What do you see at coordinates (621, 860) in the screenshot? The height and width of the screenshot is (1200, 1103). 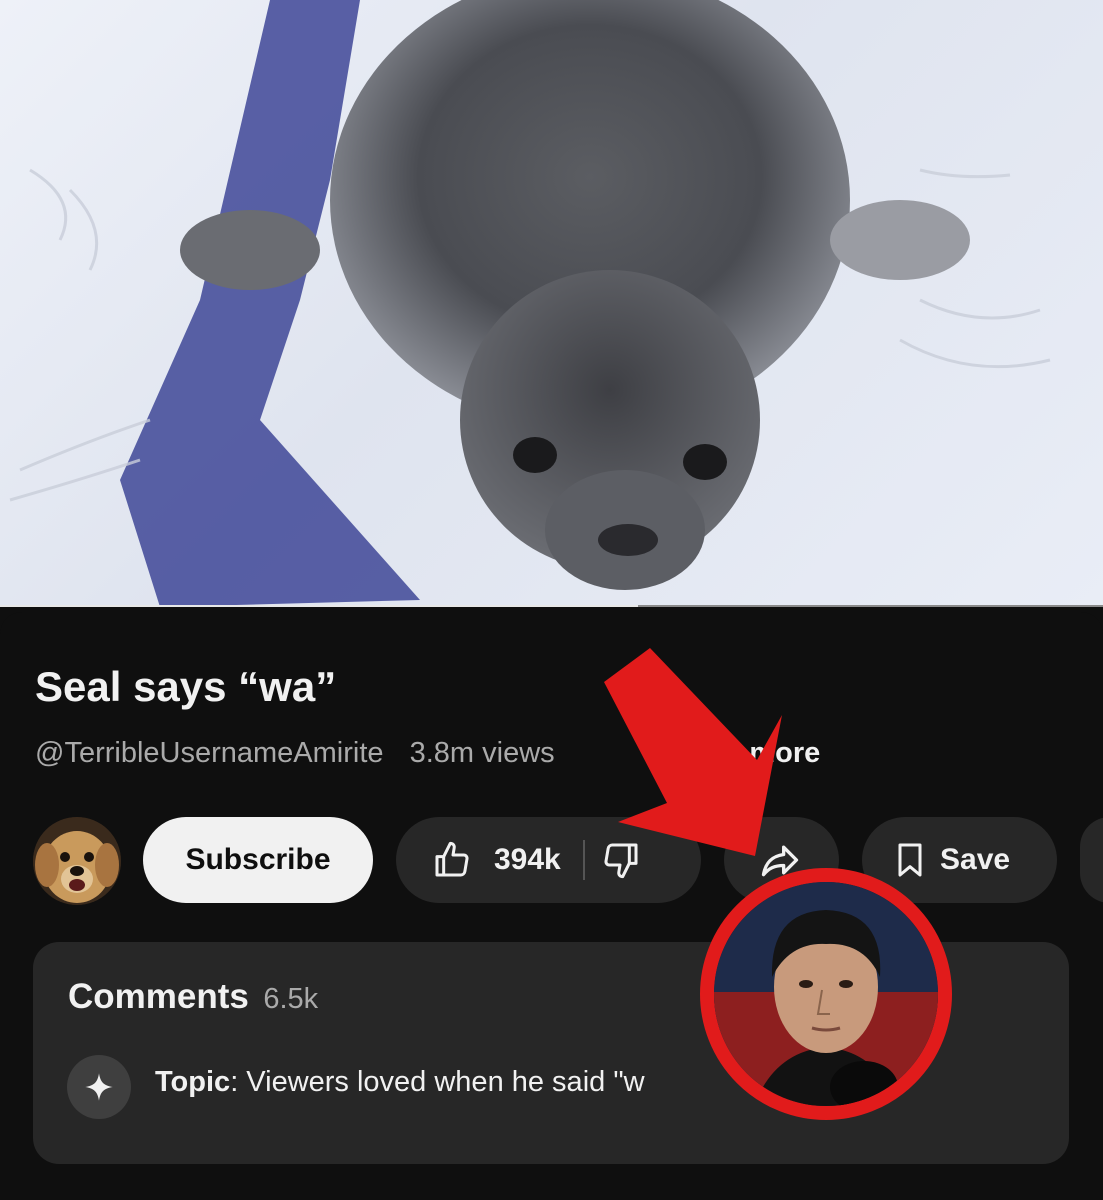 I see `thumbs-down-icon` at bounding box center [621, 860].